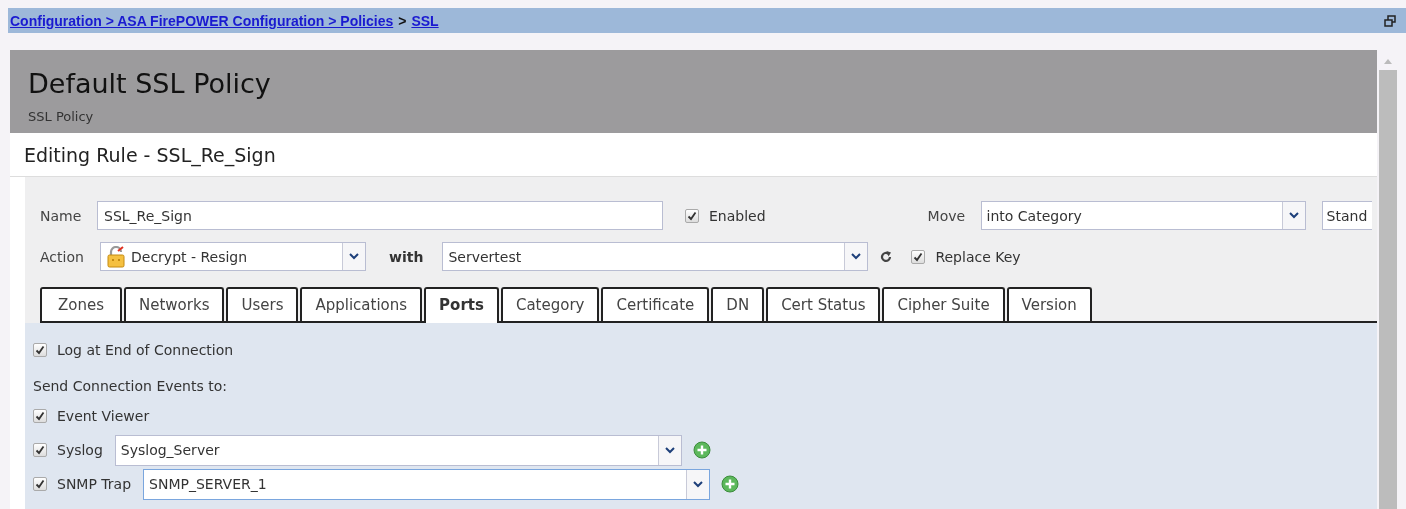  I want to click on tab: Users, so click(262, 304).